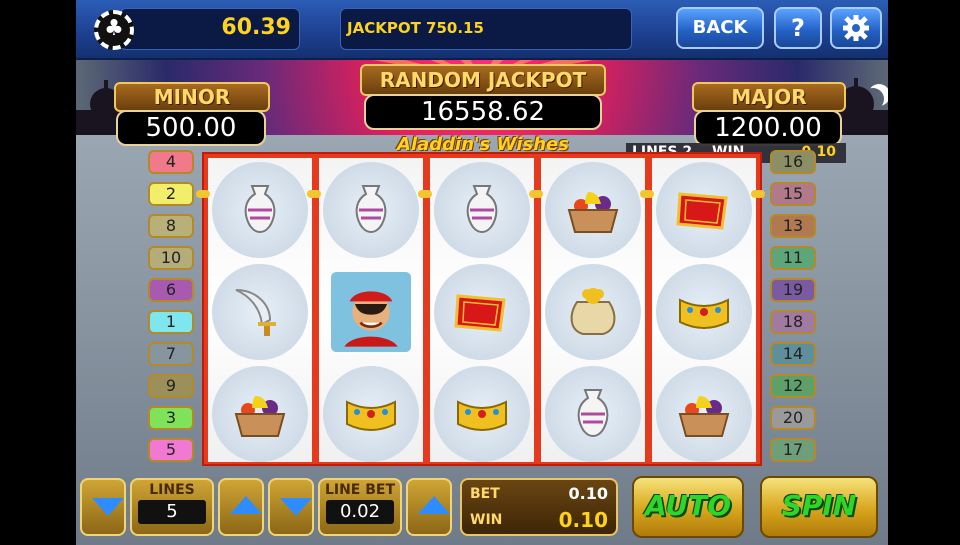 The height and width of the screenshot is (545, 960). I want to click on payline-tab-12: 12, so click(793, 386).